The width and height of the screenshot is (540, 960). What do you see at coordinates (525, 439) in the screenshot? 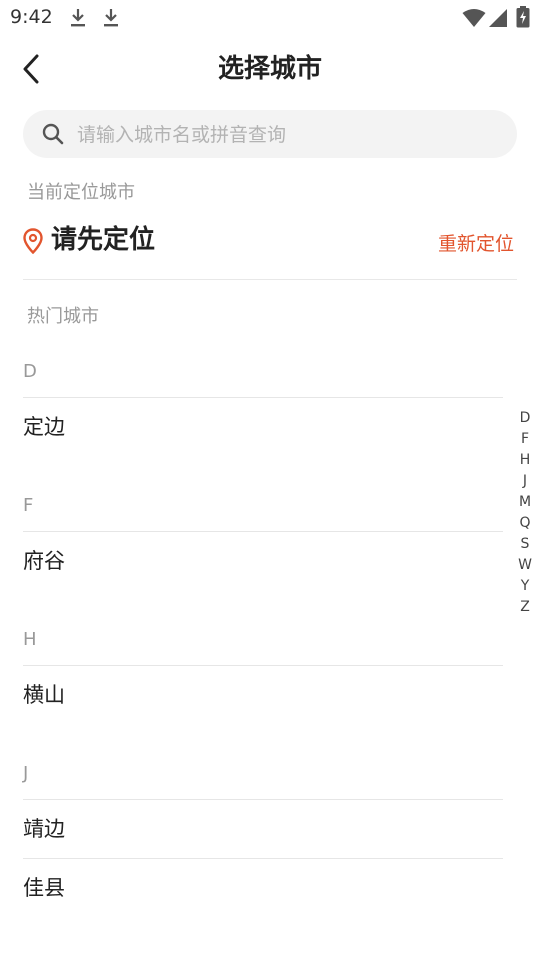
I see `index-letter-f: F` at bounding box center [525, 439].